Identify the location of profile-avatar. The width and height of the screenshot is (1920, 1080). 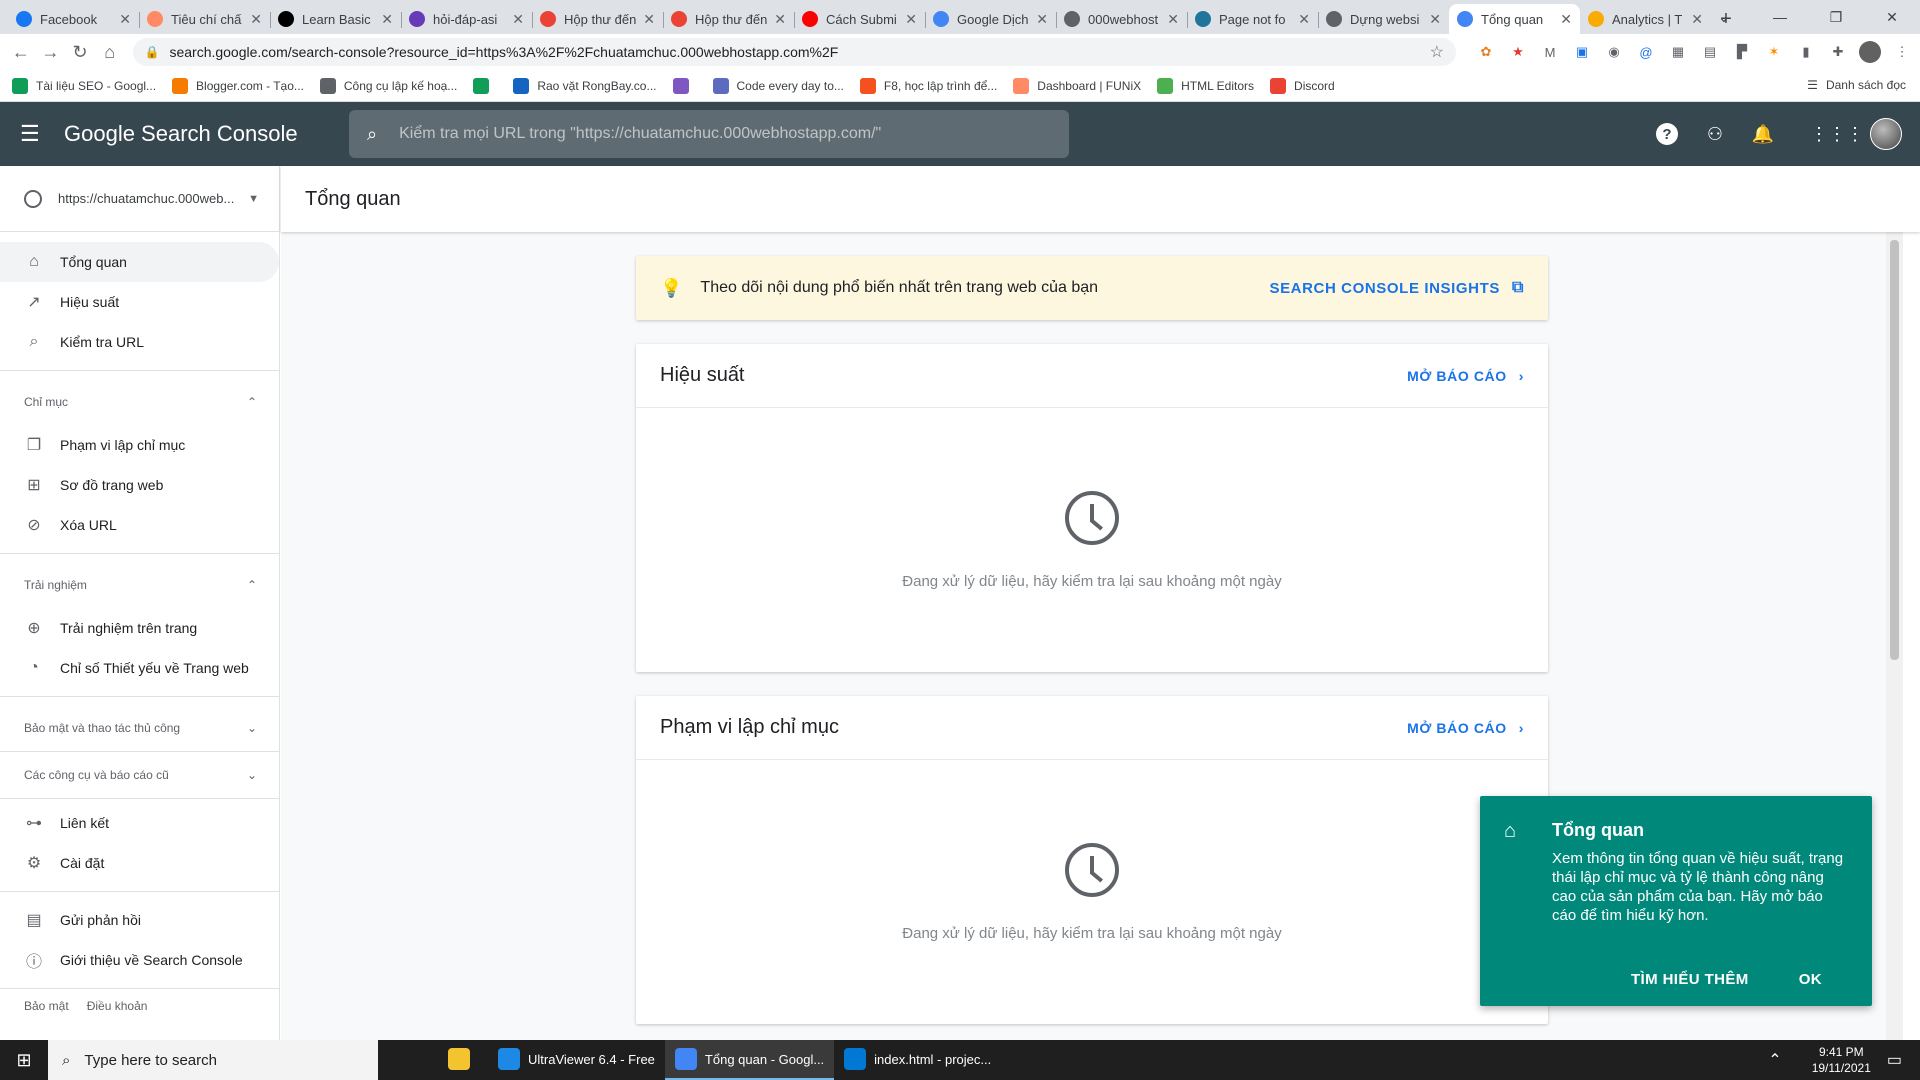
(1870, 52).